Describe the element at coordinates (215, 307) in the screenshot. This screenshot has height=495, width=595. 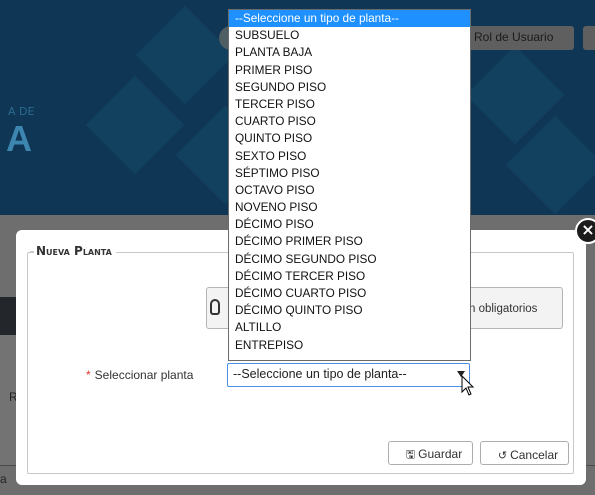
I see `lightbulb-icon` at that location.